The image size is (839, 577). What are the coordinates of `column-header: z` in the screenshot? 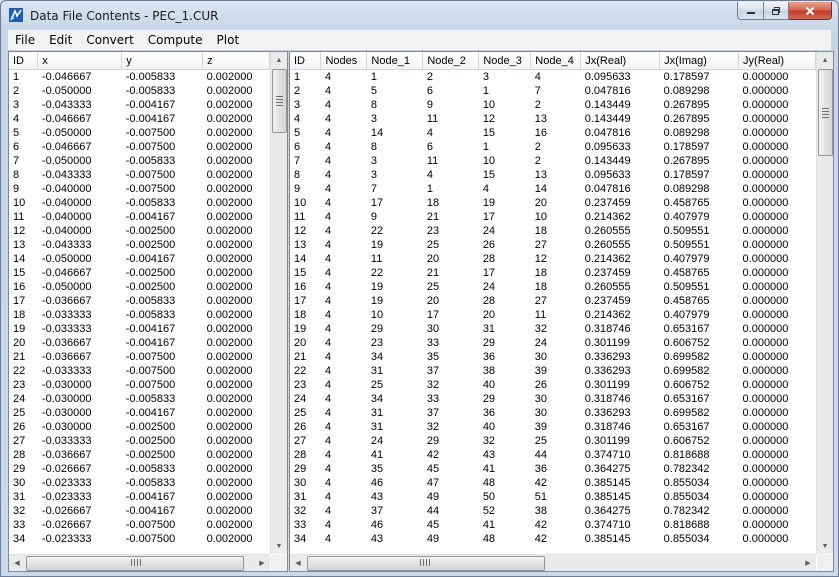 It's located at (236, 61).